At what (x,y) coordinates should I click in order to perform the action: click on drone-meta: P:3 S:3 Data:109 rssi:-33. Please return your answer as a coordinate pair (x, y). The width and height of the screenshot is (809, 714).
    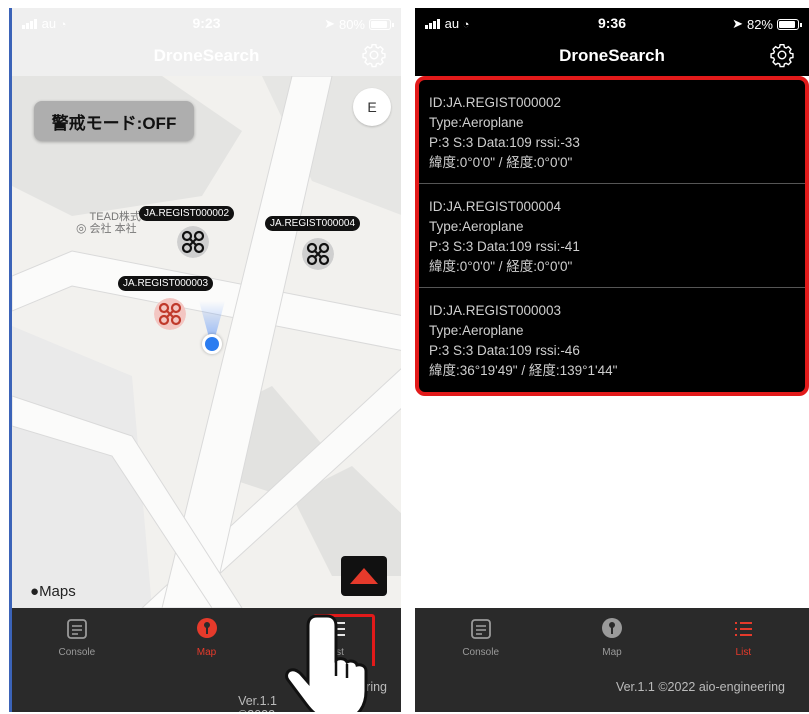
    Looking at the image, I should click on (504, 142).